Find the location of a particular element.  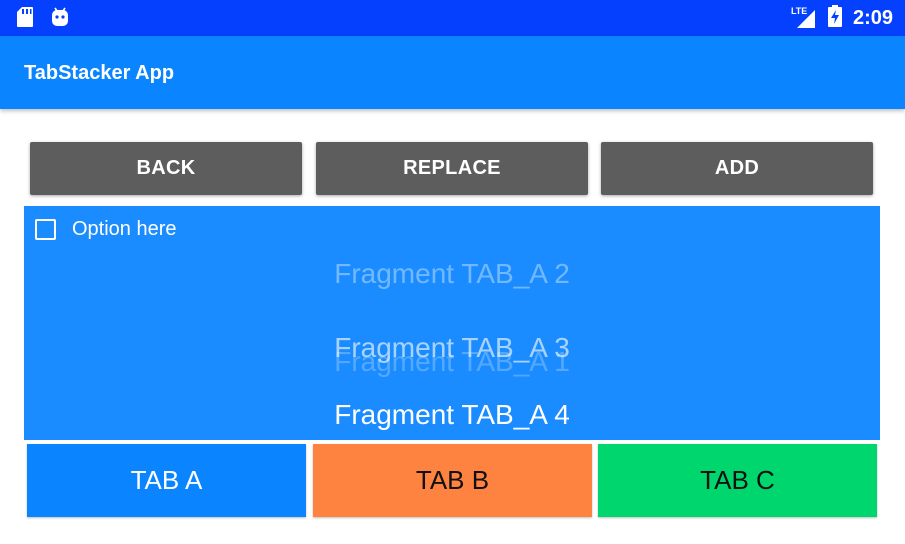

back-button: BACK is located at coordinates (166, 168).